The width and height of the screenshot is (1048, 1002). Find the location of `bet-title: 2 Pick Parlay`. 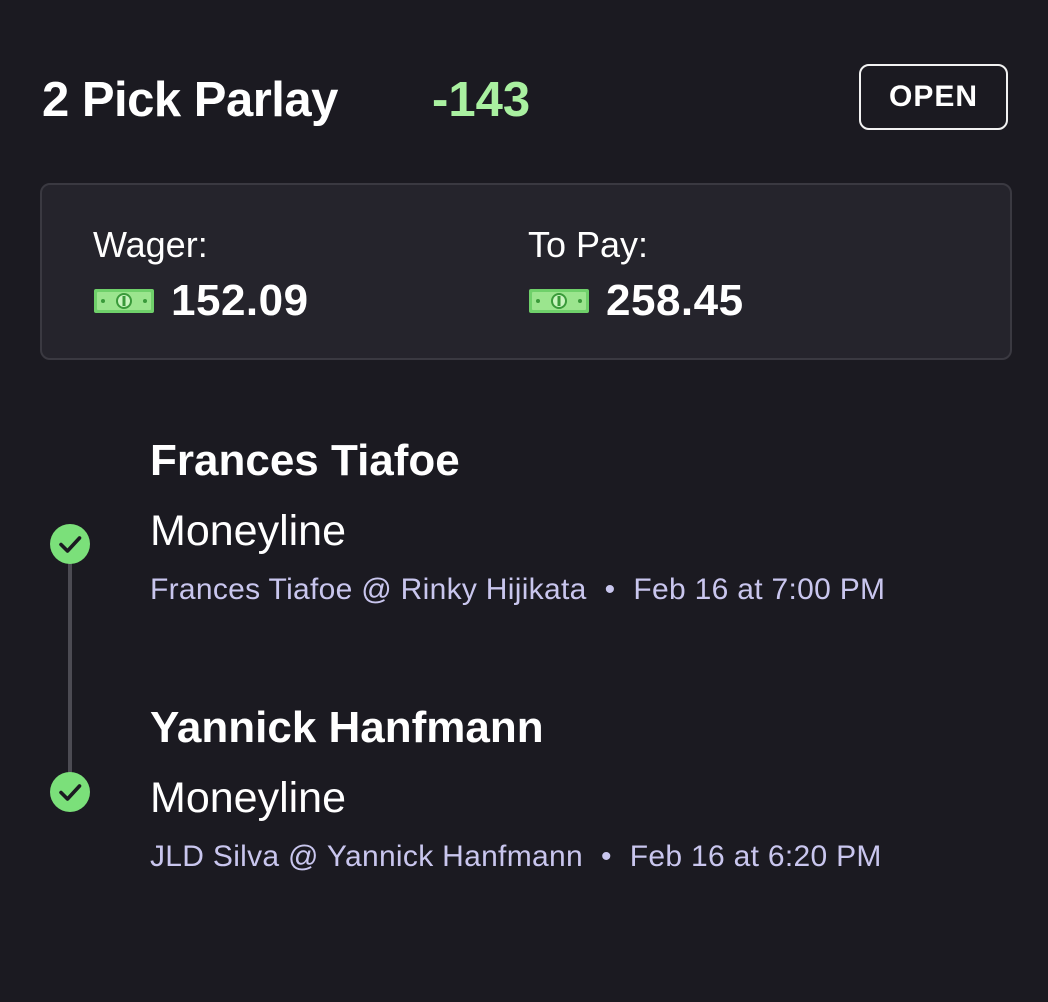

bet-title: 2 Pick Parlay is located at coordinates (190, 100).